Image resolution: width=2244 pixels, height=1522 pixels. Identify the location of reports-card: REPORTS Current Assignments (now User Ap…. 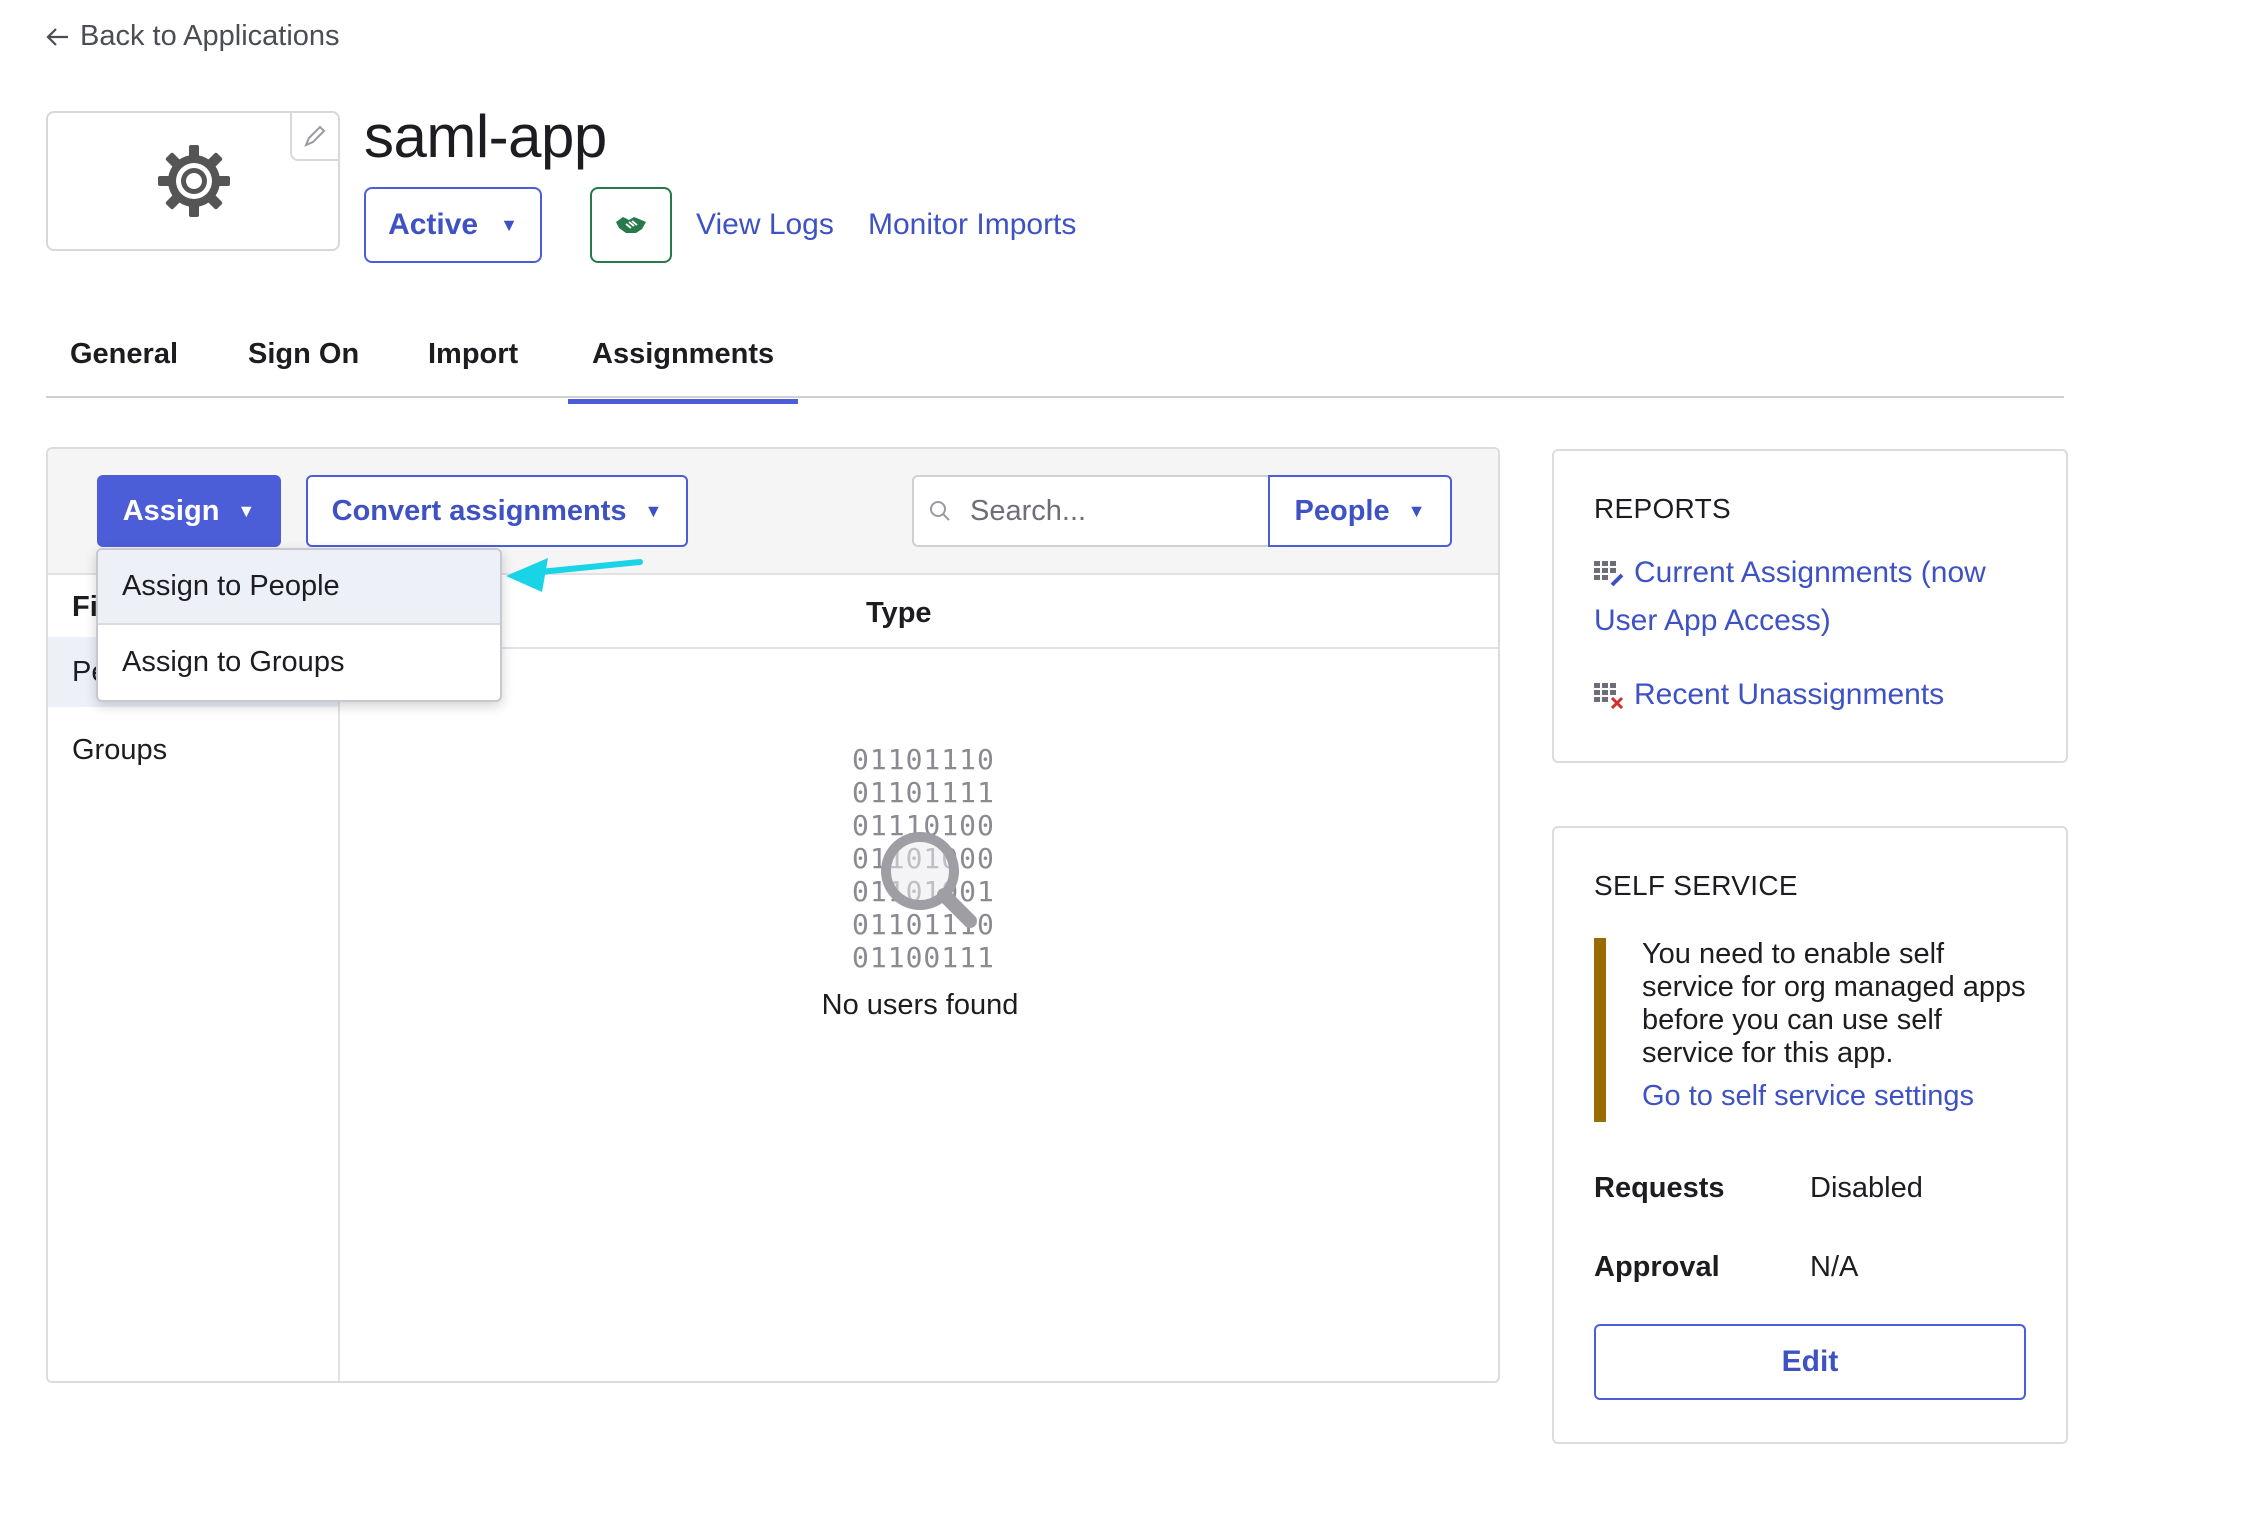
(1810, 606).